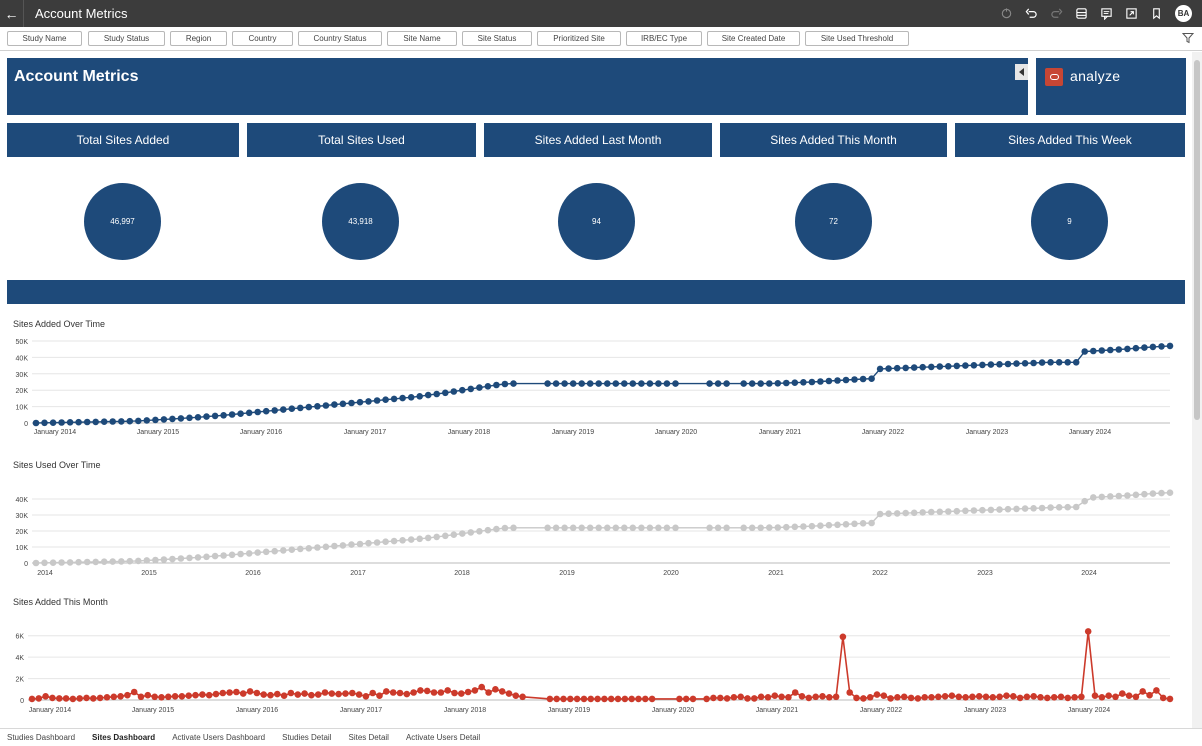  What do you see at coordinates (340, 38) in the screenshot?
I see `filter-country-status: Country Status` at bounding box center [340, 38].